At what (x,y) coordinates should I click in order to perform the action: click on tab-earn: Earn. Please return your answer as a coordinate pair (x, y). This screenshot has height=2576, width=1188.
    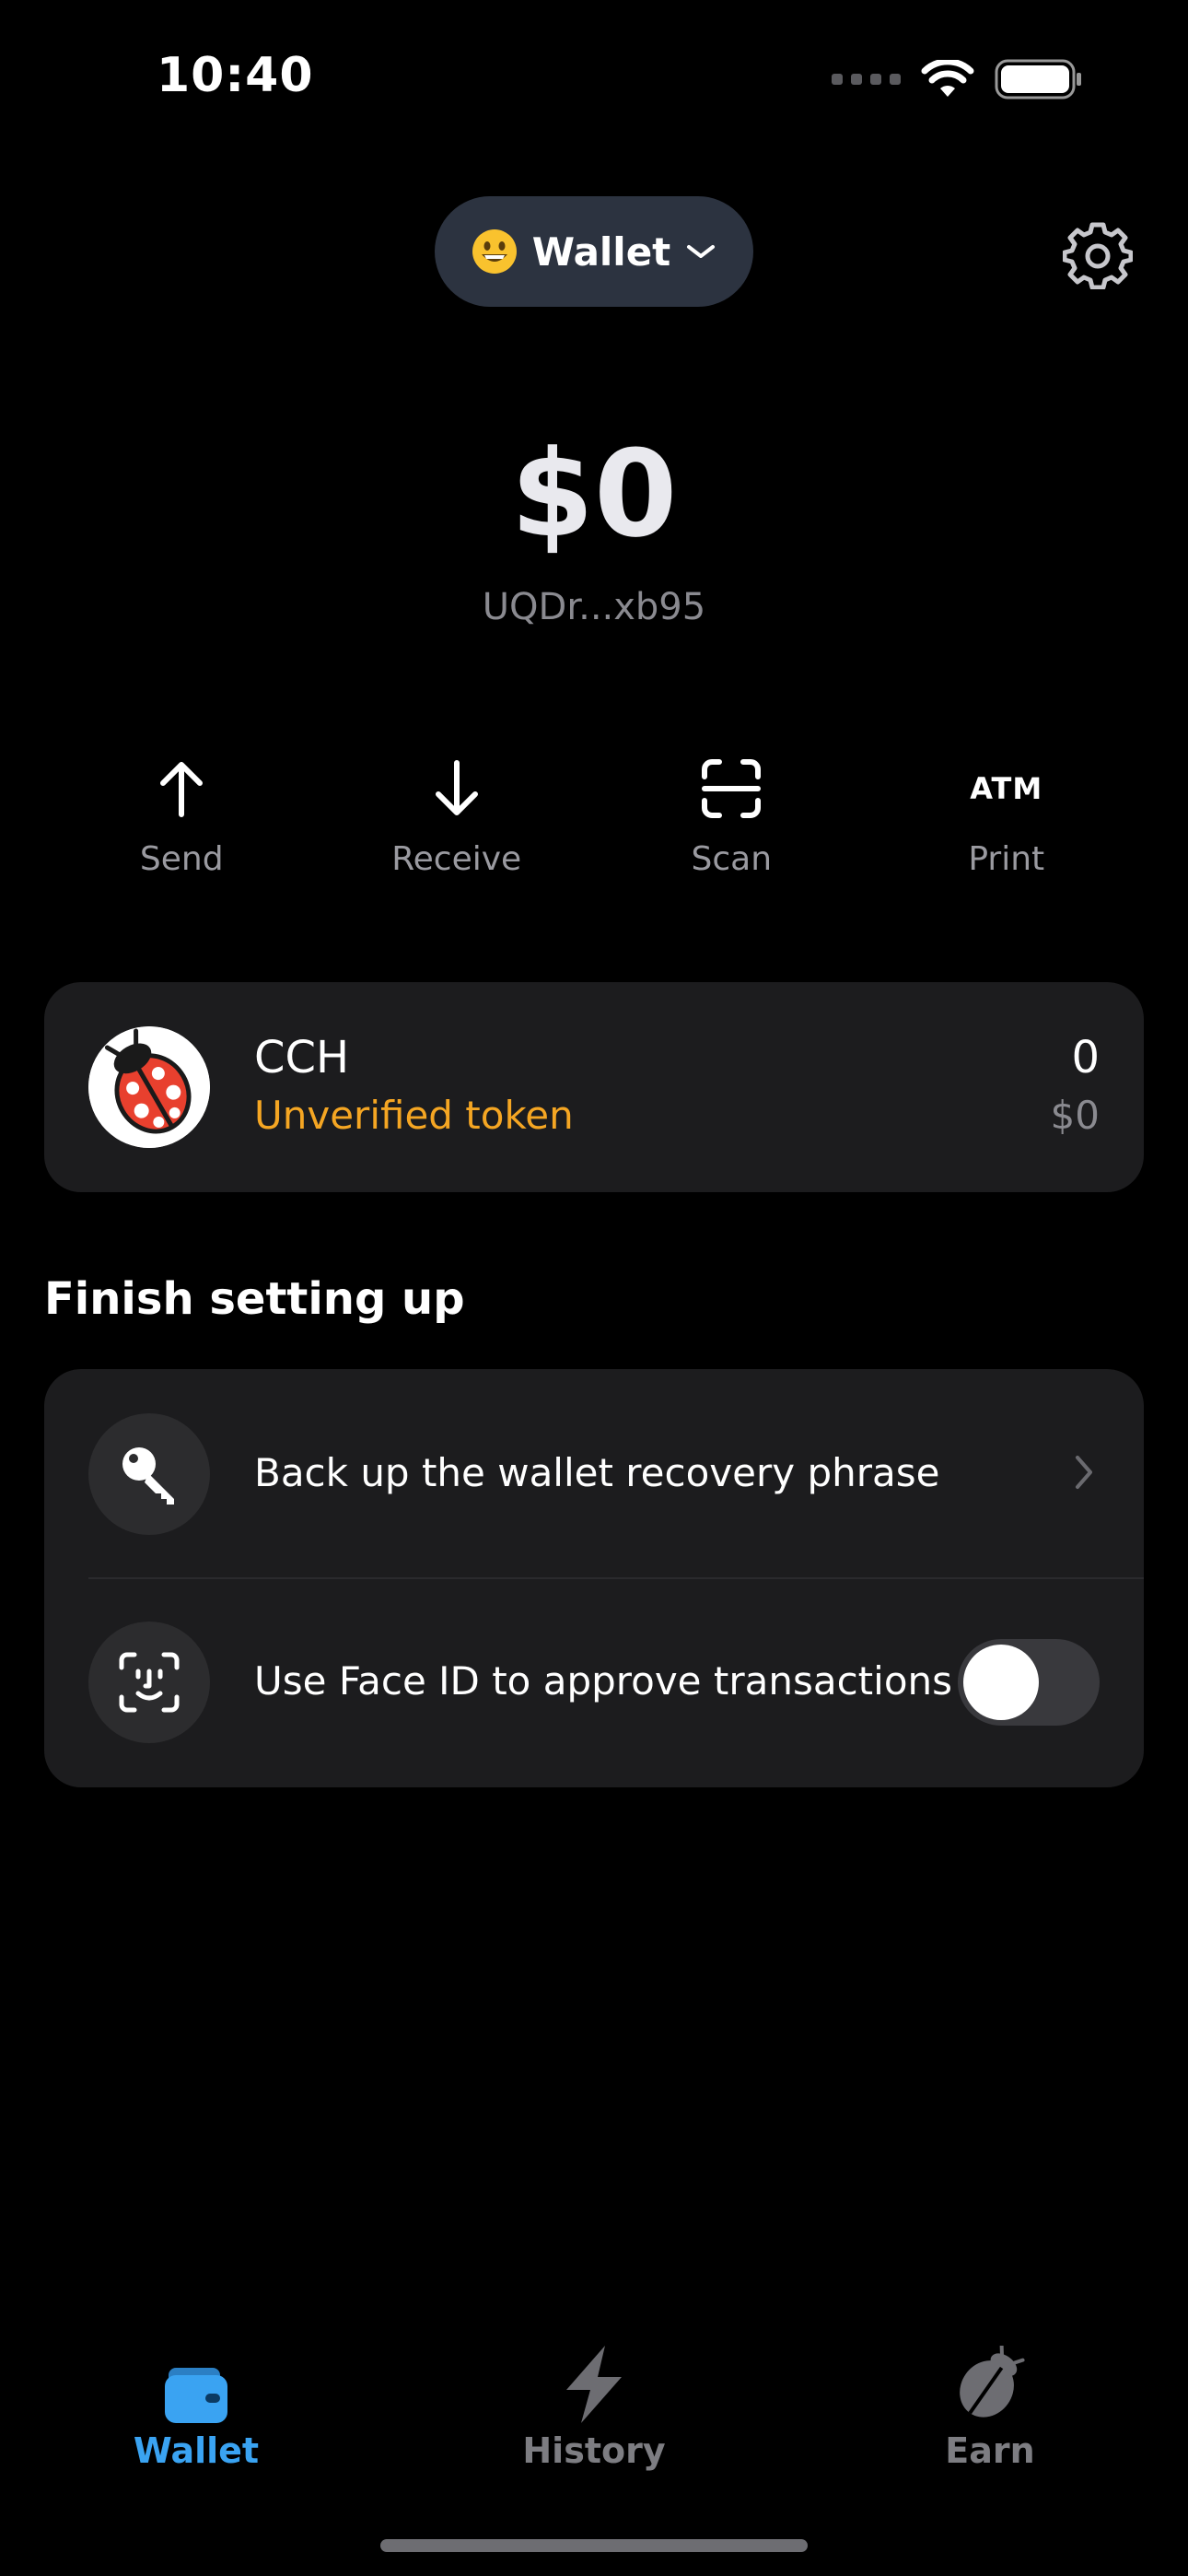
    Looking at the image, I should click on (990, 2401).